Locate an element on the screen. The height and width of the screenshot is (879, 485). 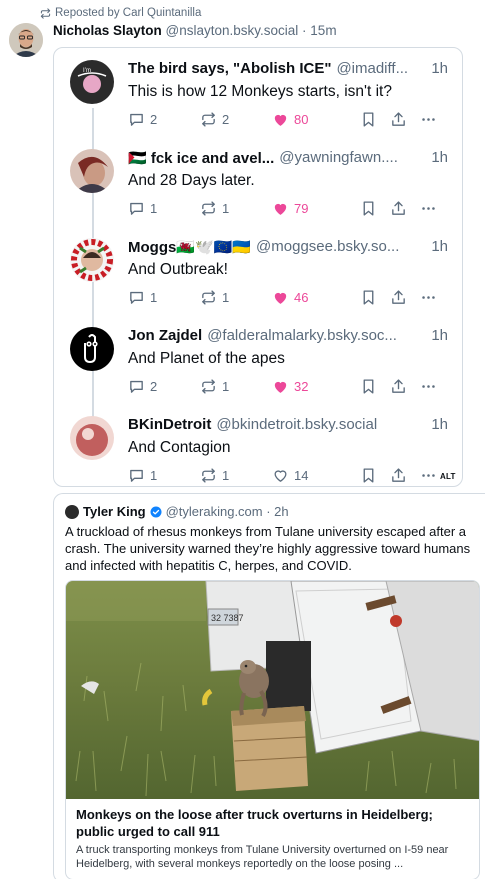
repost-button: 2 is located at coordinates (214, 119).